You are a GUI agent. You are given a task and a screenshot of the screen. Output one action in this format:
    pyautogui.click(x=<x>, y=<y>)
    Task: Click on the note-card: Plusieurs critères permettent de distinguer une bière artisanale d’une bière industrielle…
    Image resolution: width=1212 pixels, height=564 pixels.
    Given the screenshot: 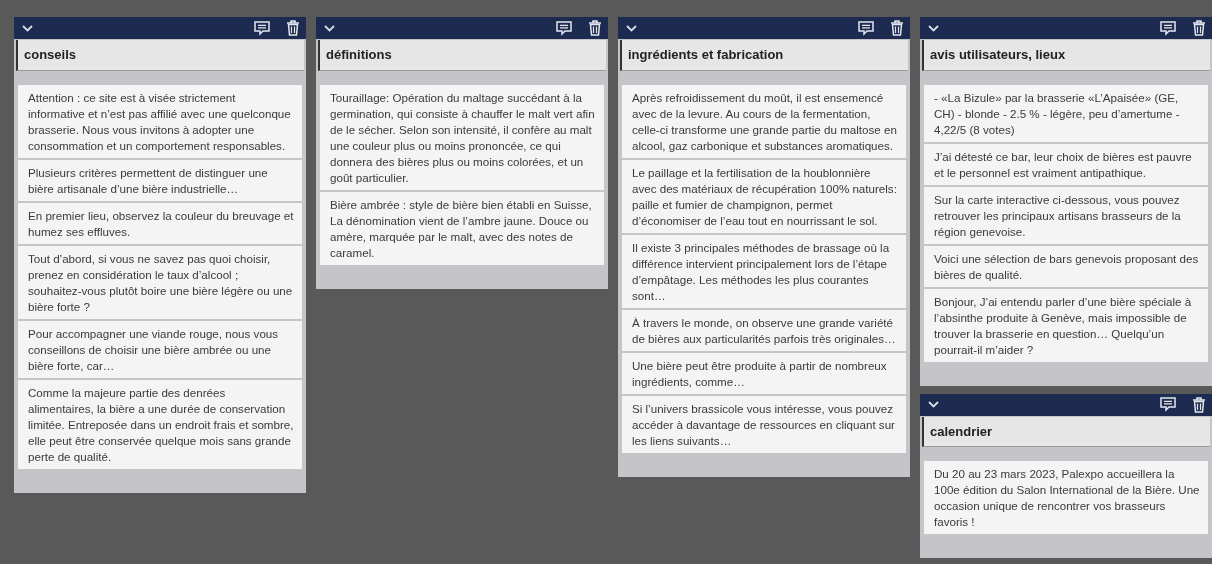 What is the action you would take?
    pyautogui.click(x=160, y=180)
    